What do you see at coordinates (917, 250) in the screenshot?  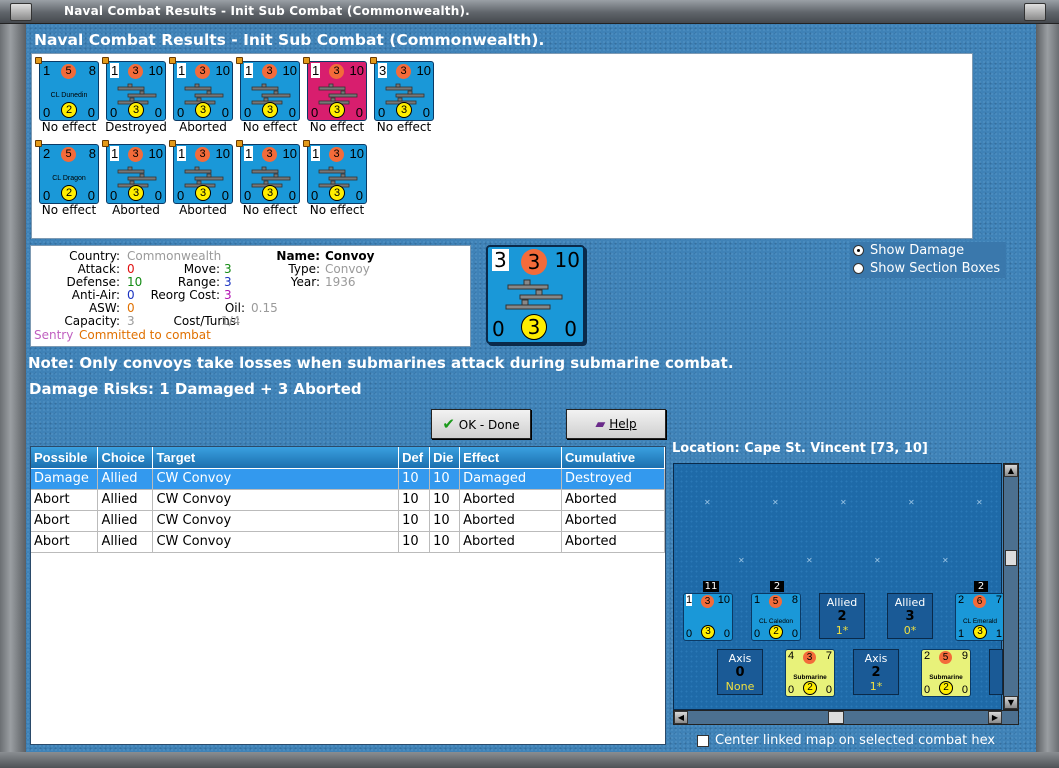 I see `show-damage-label: Show Damage` at bounding box center [917, 250].